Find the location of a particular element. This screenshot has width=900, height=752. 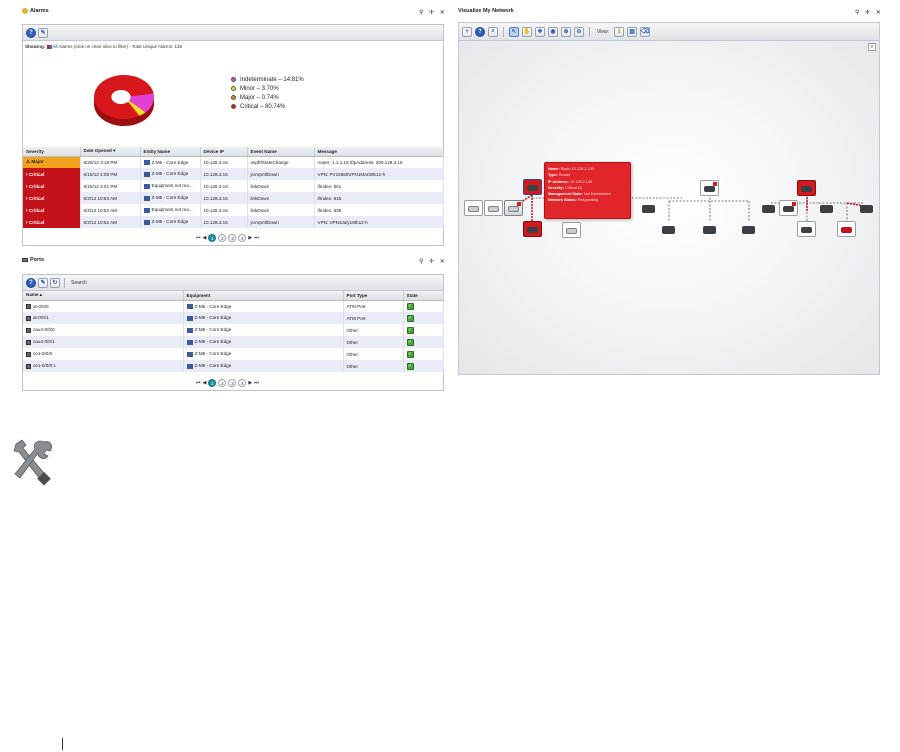

col-date-opened: Date Opened ▾ is located at coordinates (110, 152).